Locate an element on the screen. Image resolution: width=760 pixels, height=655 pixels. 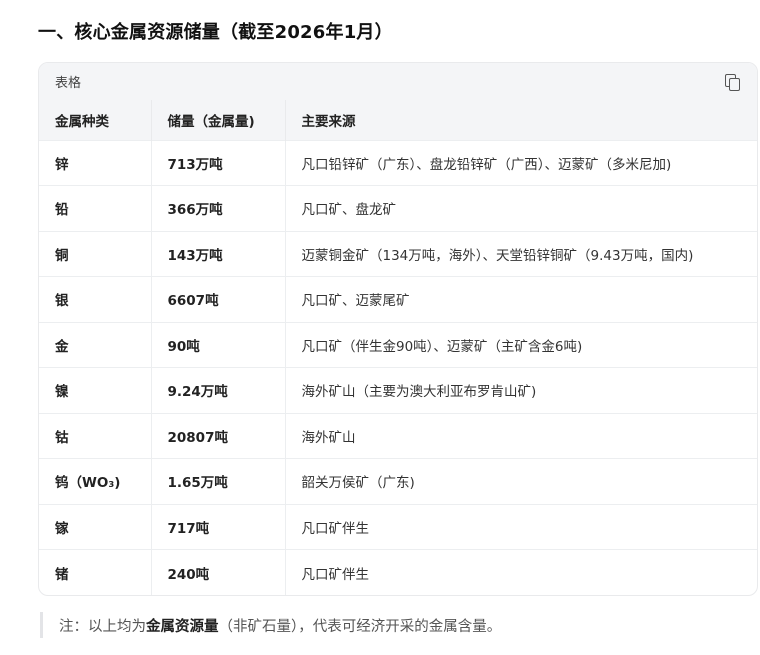
metal-cell: 金 is located at coordinates (95, 345).